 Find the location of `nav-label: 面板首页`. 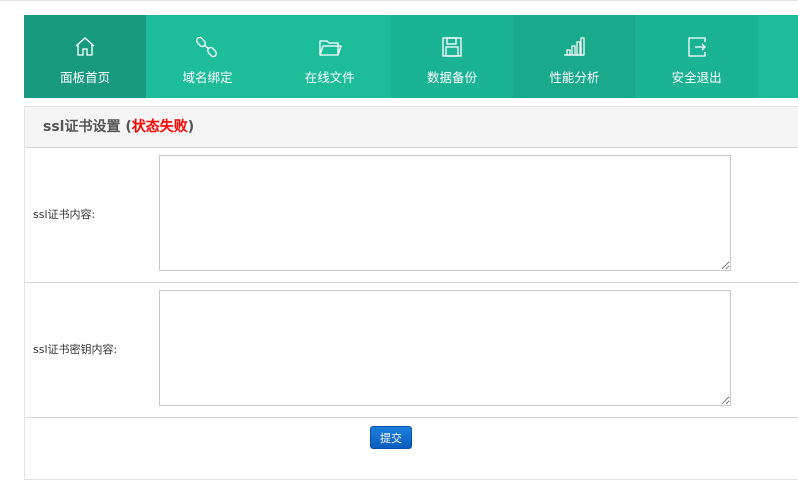

nav-label: 面板首页 is located at coordinates (85, 77).